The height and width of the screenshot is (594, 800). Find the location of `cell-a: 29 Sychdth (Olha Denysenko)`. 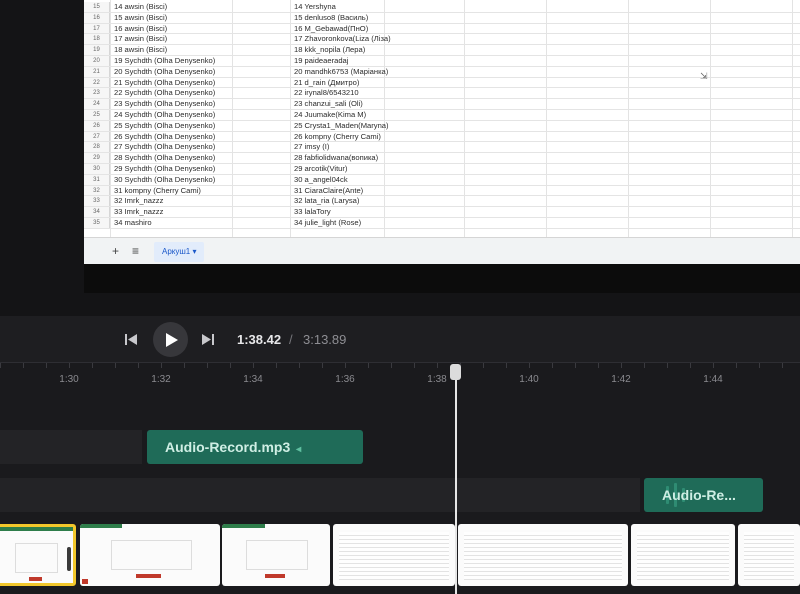

cell-a: 29 Sychdth (Olha Denysenko) is located at coordinates (165, 168).